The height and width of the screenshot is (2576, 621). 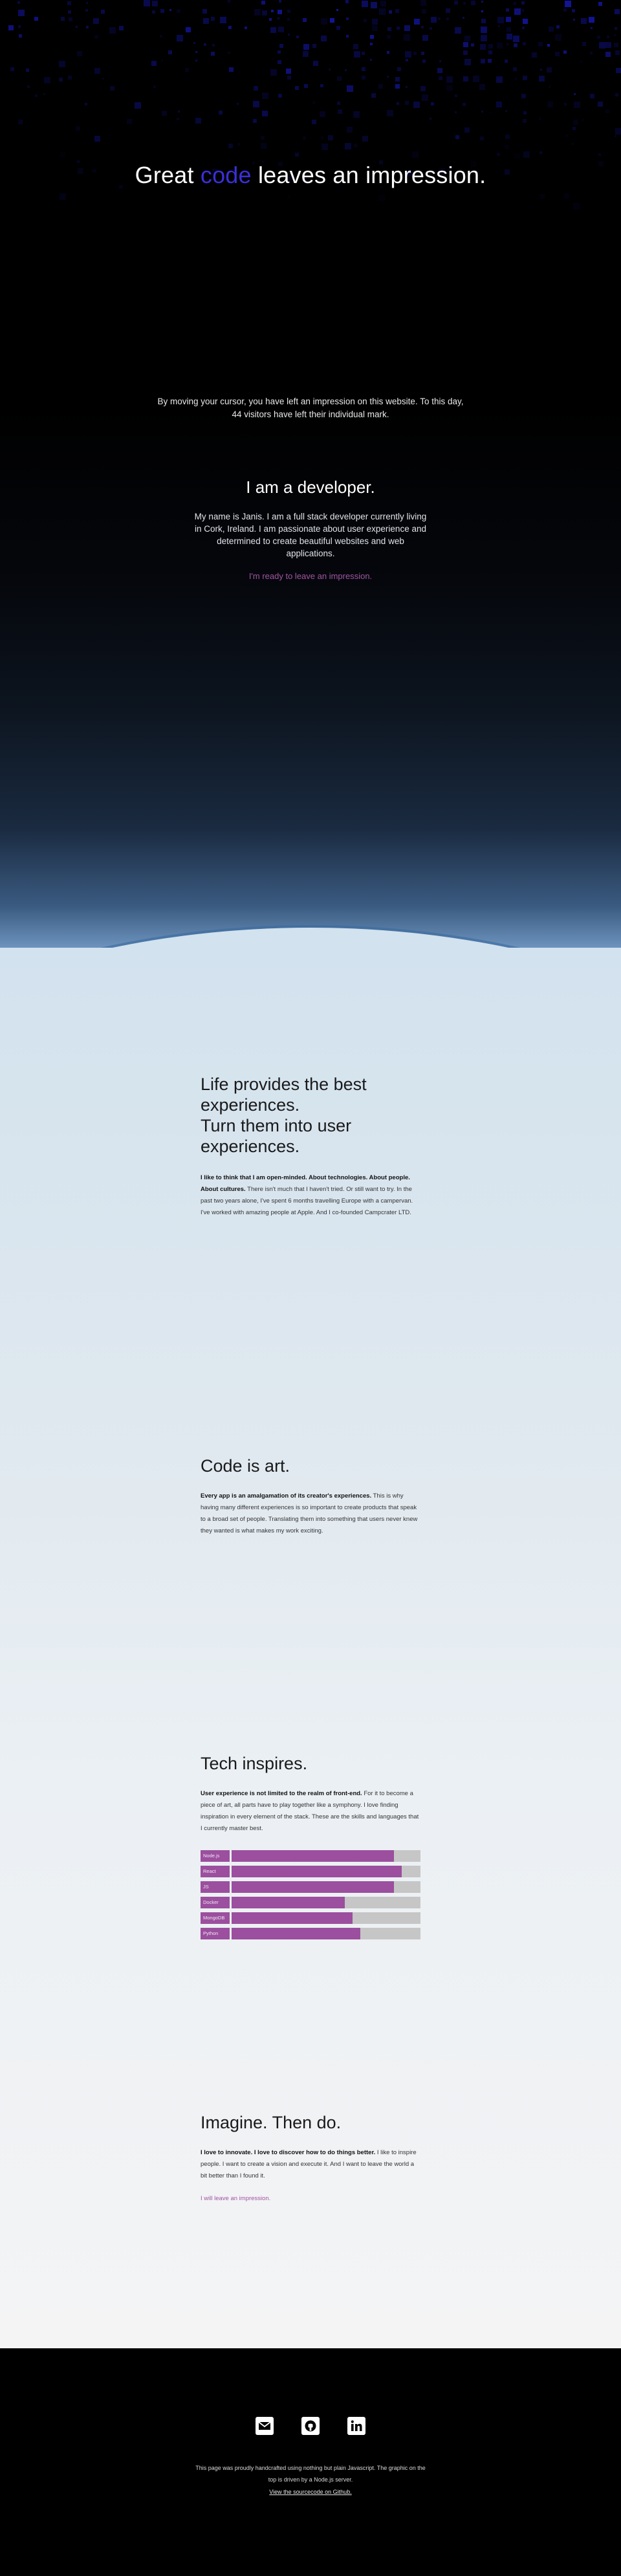 What do you see at coordinates (265, 2426) in the screenshot?
I see `mail-icon` at bounding box center [265, 2426].